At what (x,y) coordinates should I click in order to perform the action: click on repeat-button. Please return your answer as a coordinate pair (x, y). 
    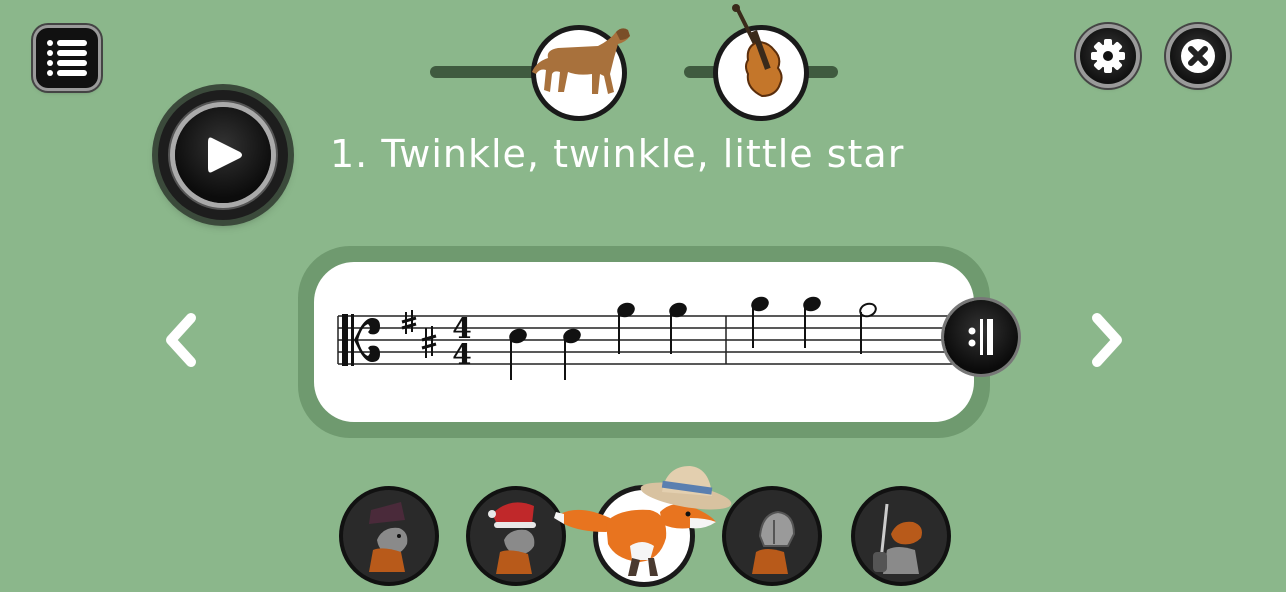
    Looking at the image, I should click on (981, 337).